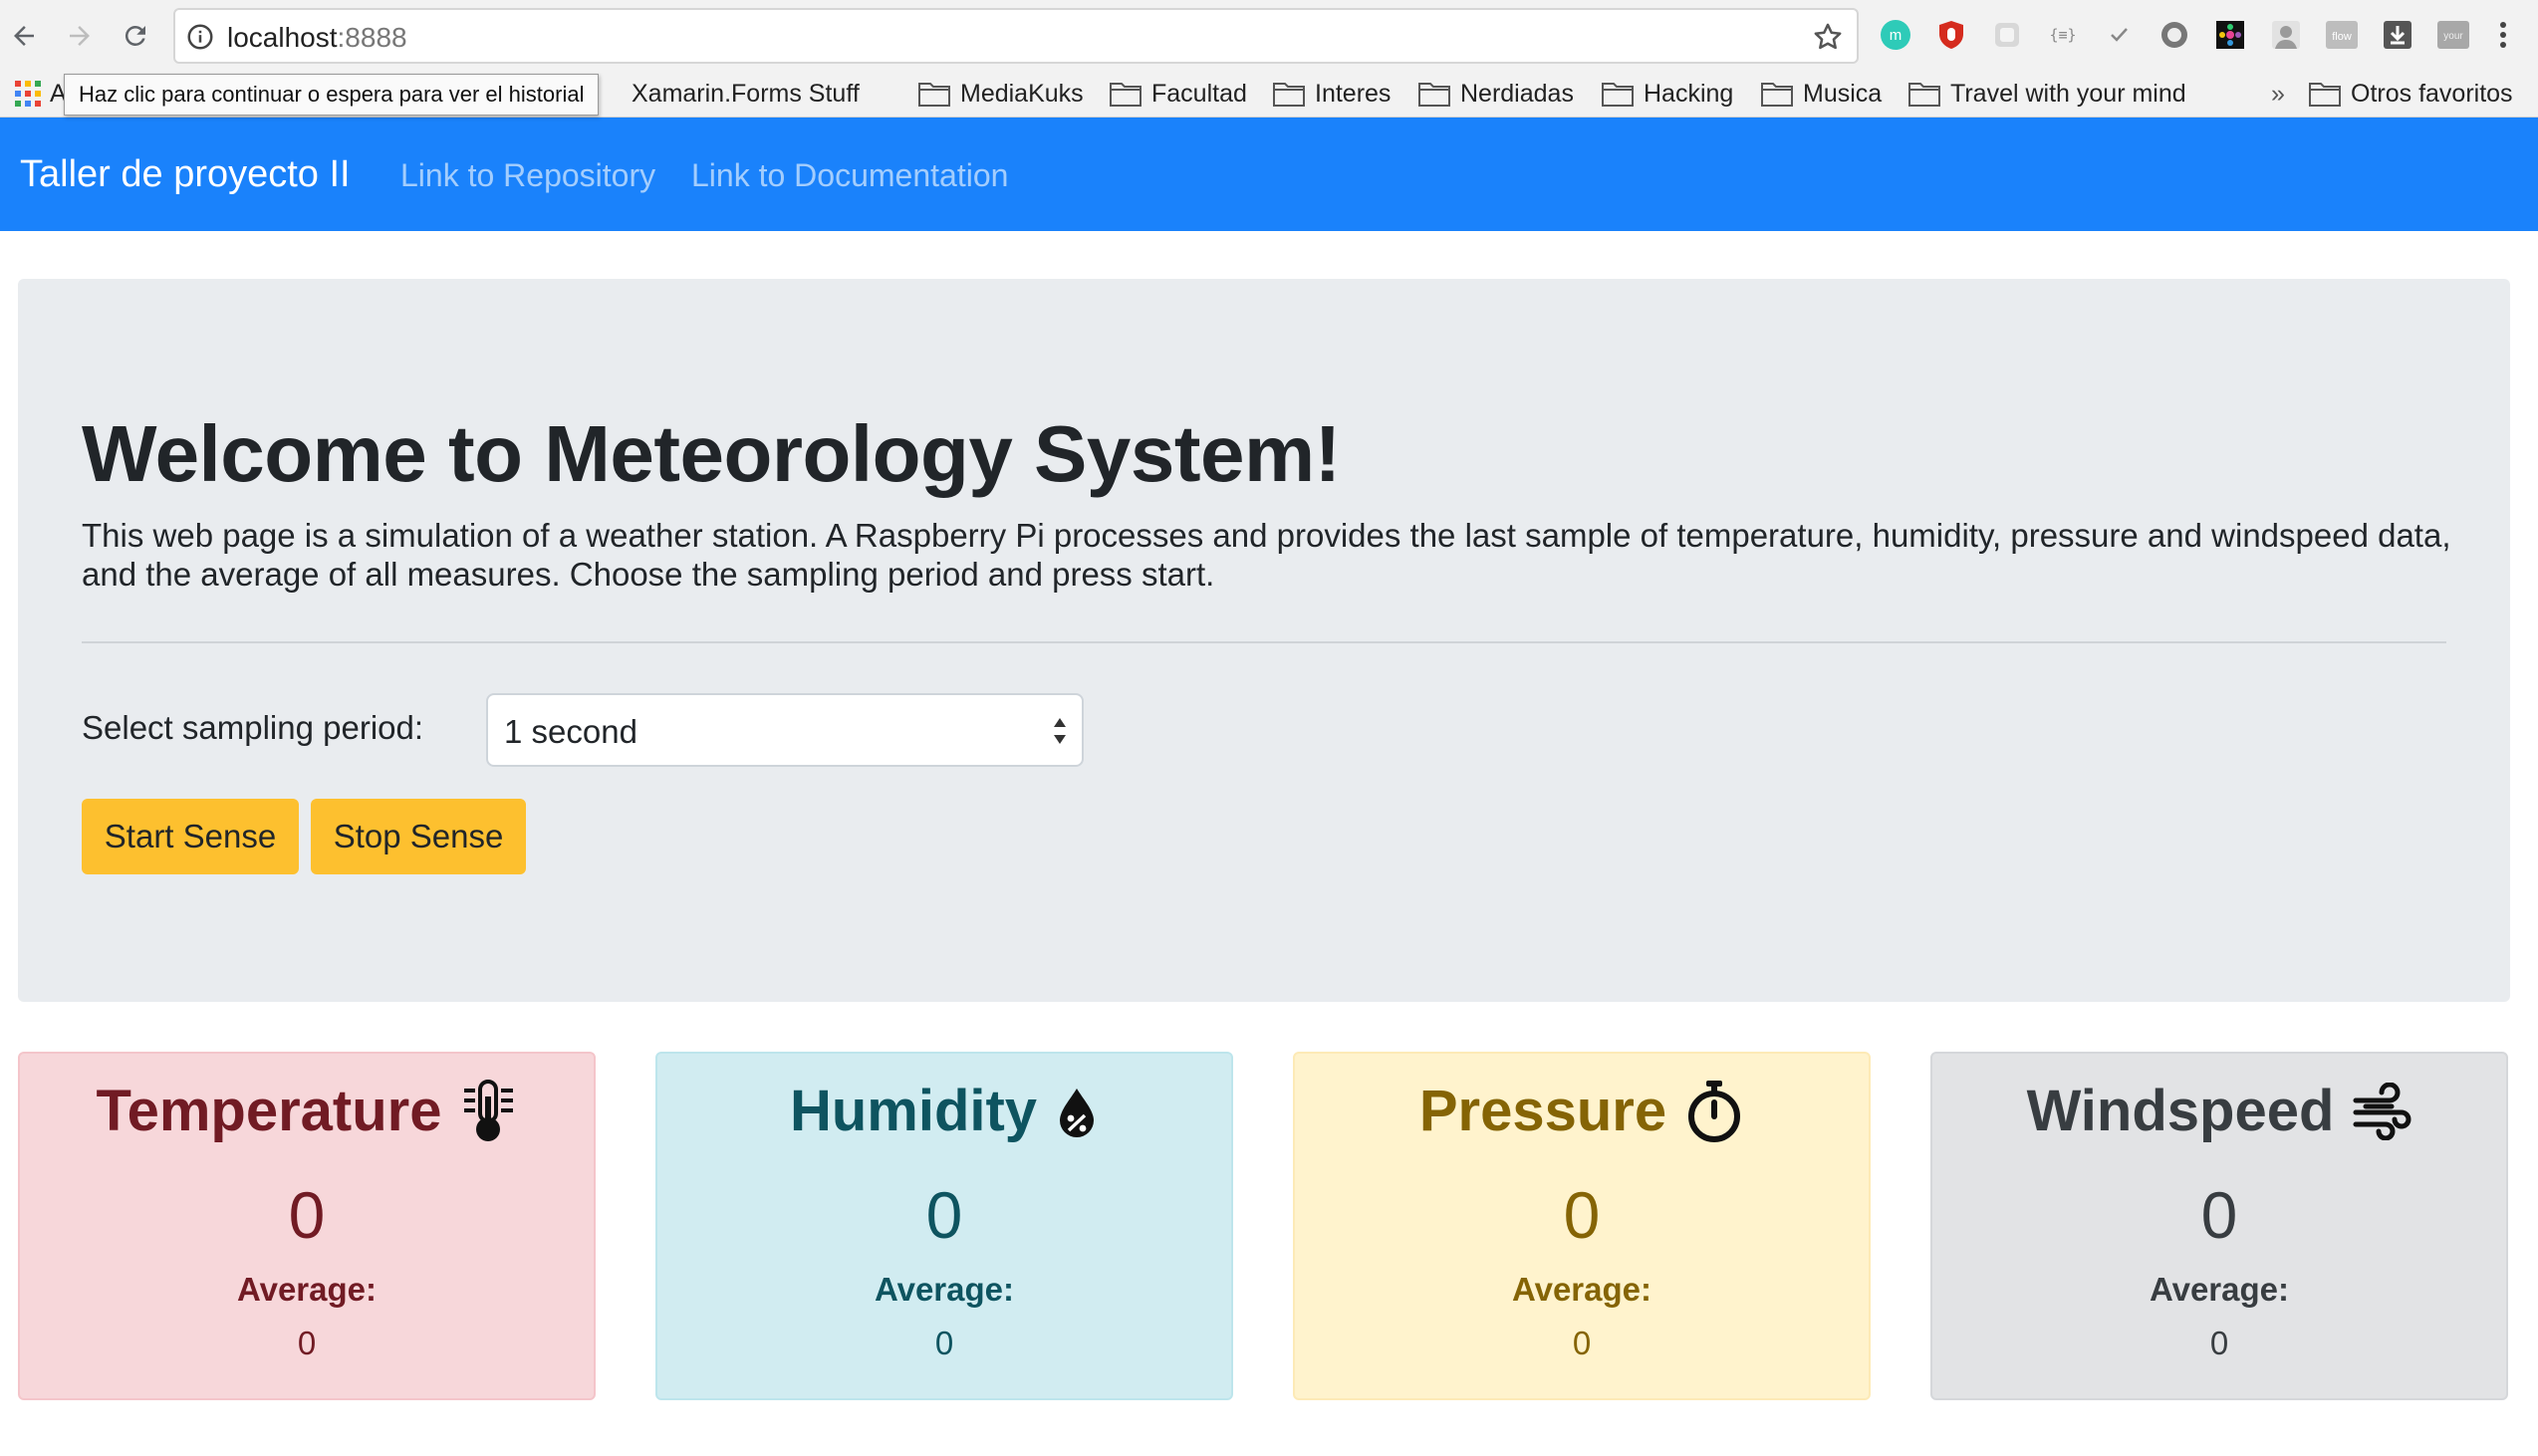  I want to click on temperature-card: Temperature 0 Average: 0, so click(307, 1226).